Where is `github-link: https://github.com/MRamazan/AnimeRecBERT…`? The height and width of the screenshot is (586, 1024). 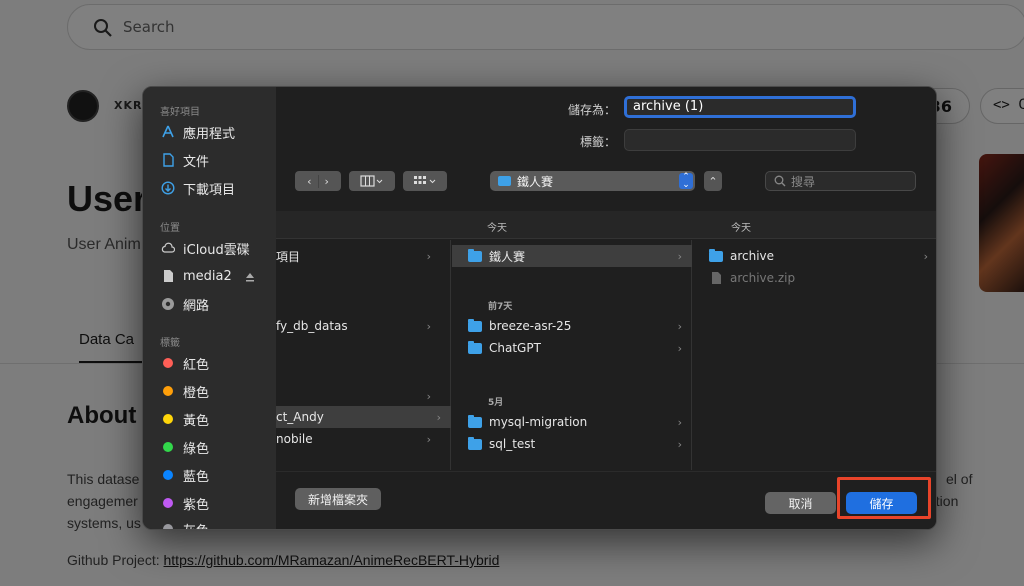
github-link: https://github.com/MRamazan/AnimeRecBERT… is located at coordinates (332, 560).